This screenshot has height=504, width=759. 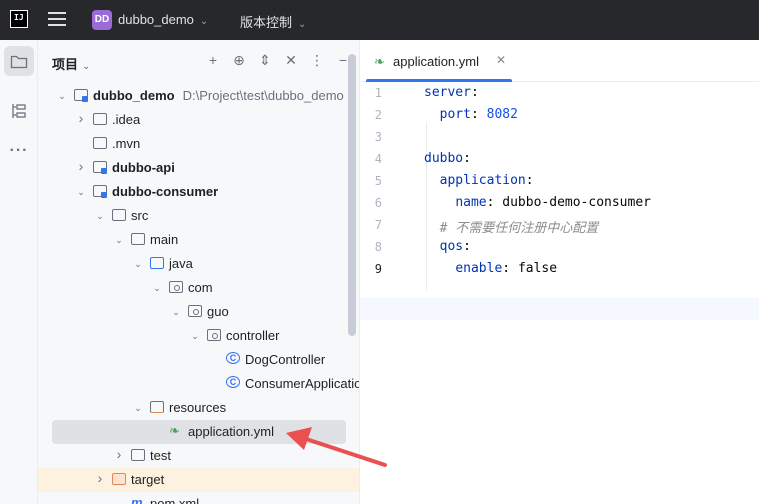 What do you see at coordinates (164, 239) in the screenshot?
I see `tree-item-label: main` at bounding box center [164, 239].